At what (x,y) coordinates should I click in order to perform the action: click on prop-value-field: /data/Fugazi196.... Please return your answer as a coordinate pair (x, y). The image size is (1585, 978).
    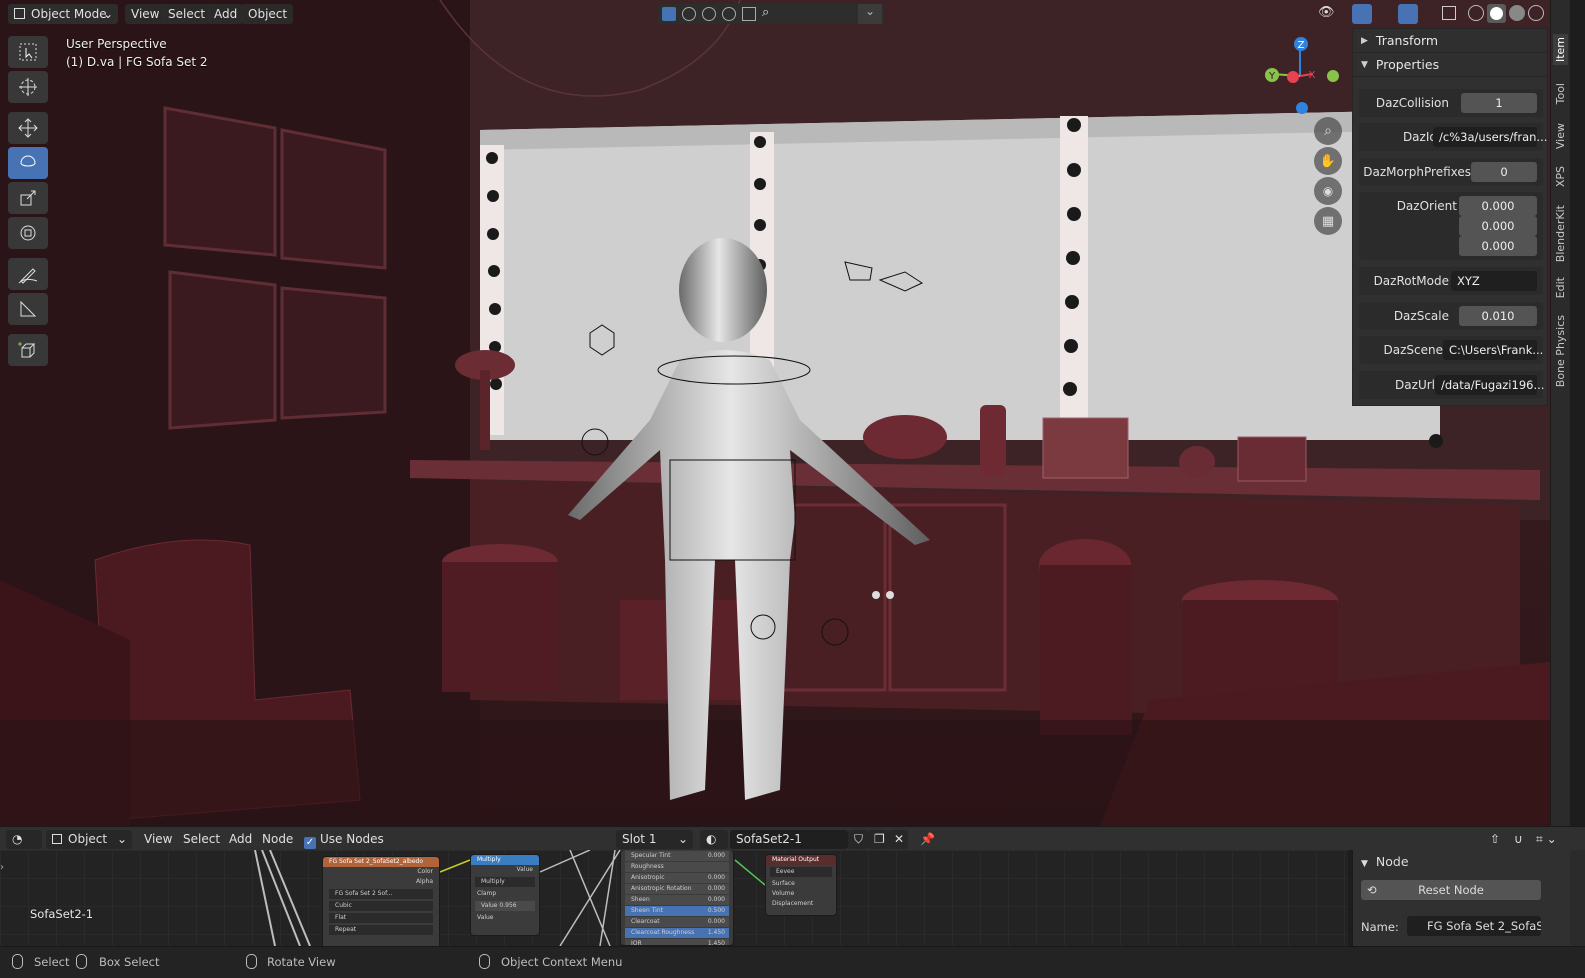
    Looking at the image, I should click on (1489, 385).